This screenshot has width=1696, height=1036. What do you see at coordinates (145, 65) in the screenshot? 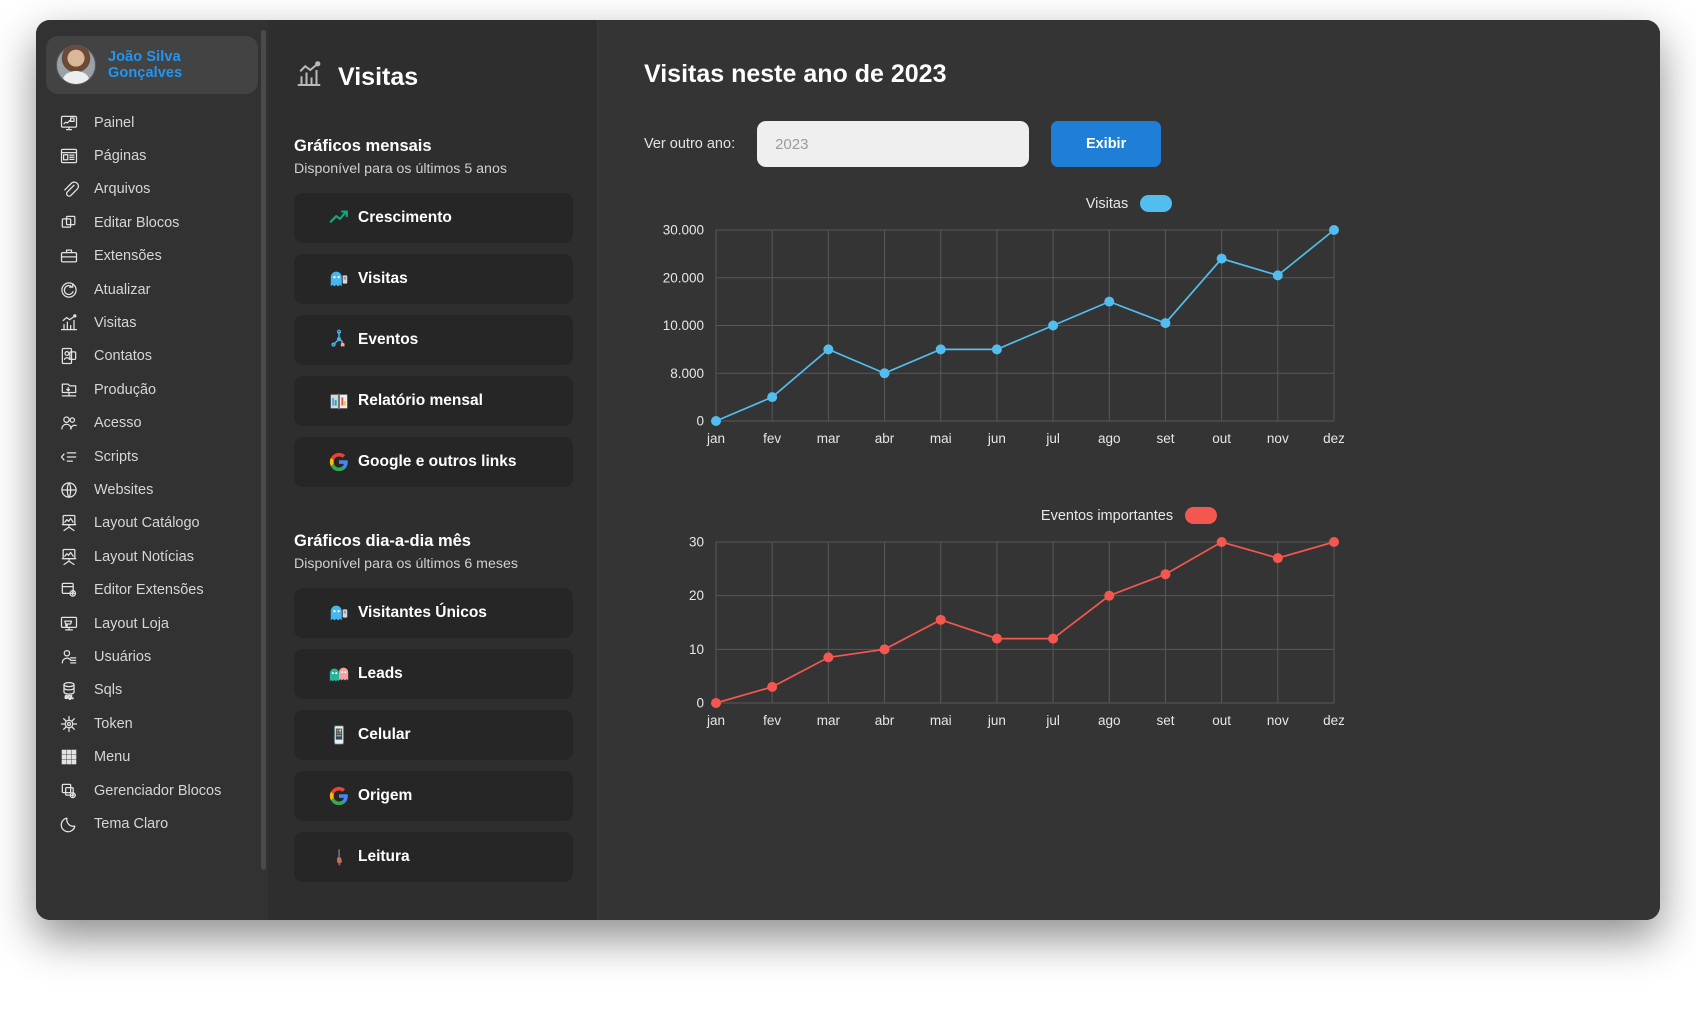
I see `profile-name: João Silva Gonçalves` at bounding box center [145, 65].